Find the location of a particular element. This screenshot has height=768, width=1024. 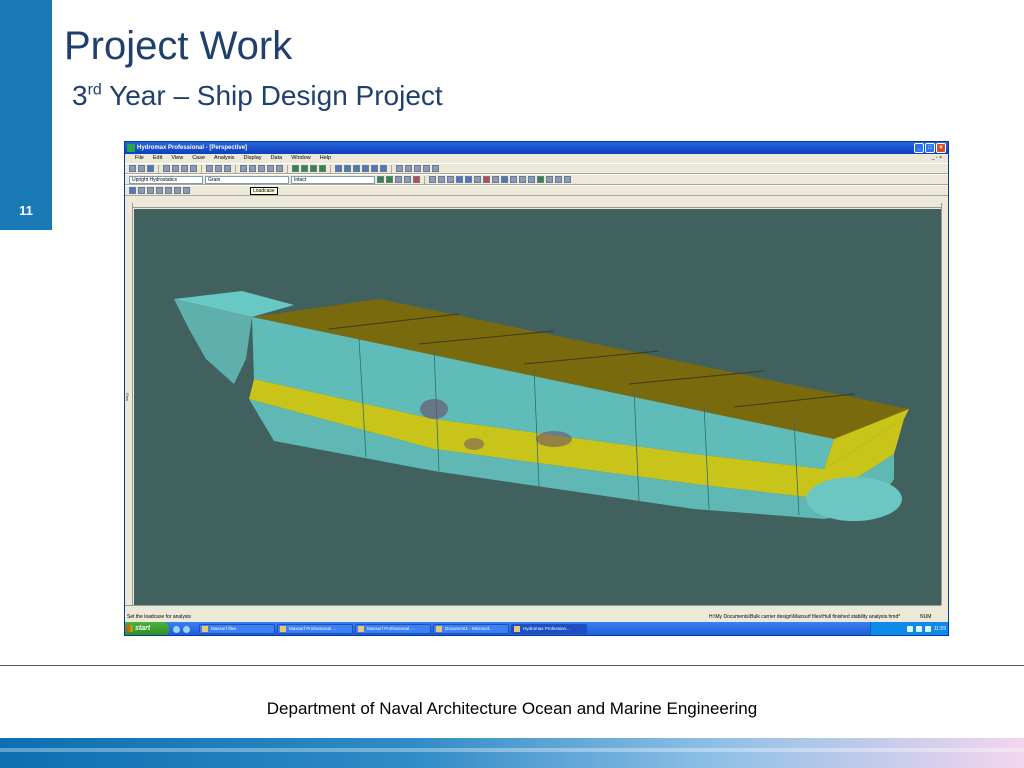

light-icon is located at coordinates (150, 190).